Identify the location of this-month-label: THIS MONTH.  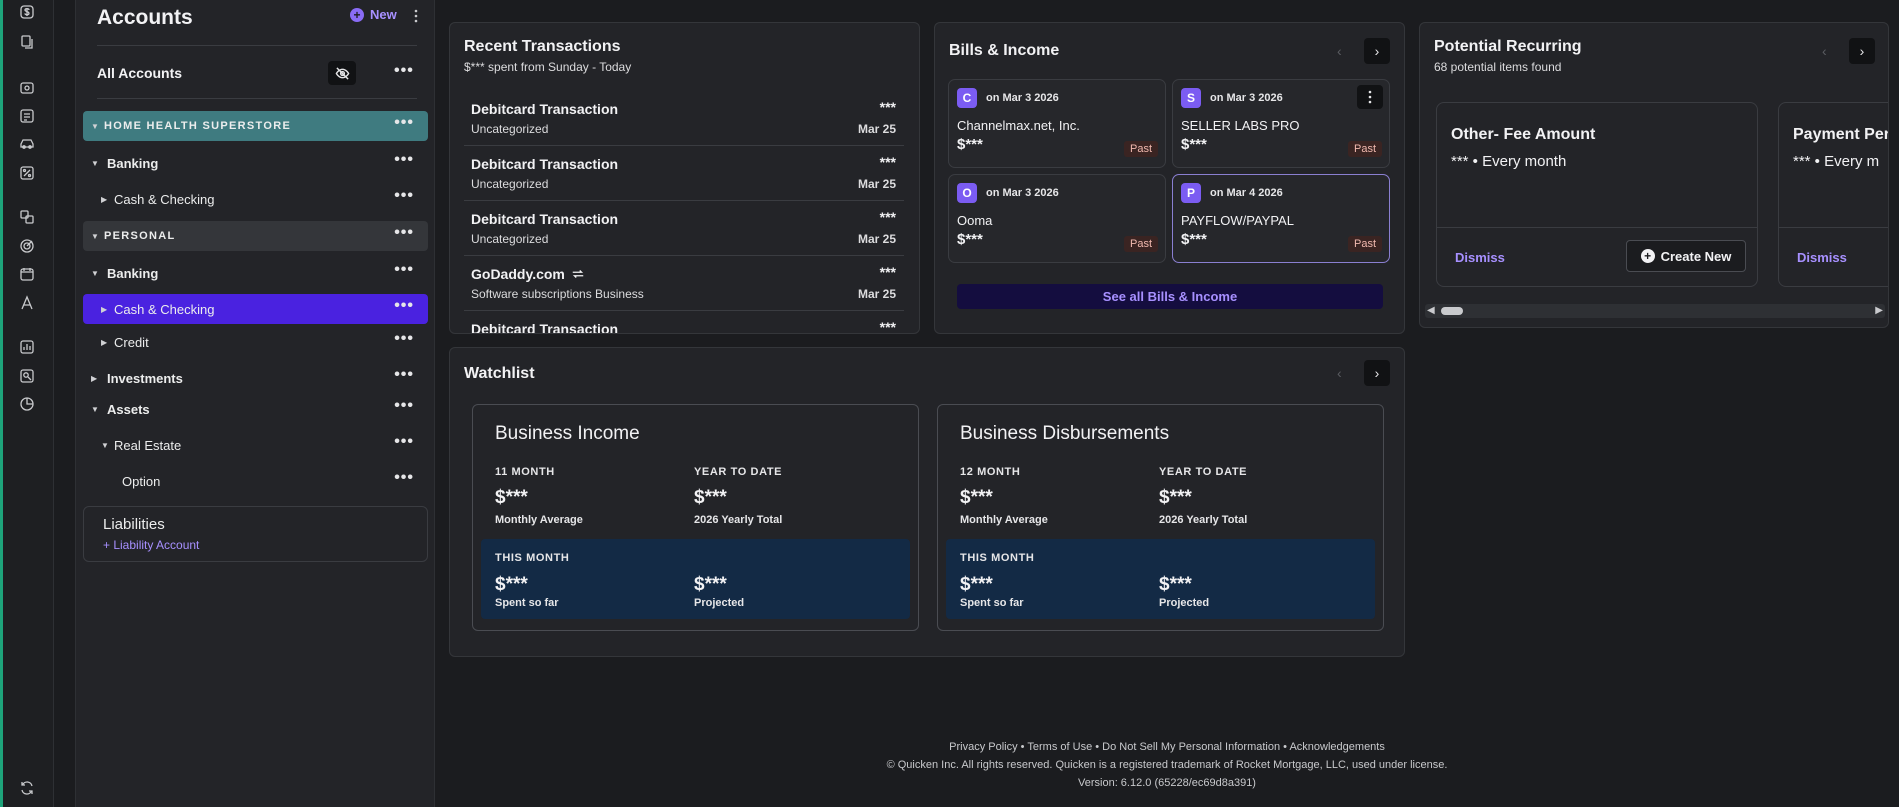
(997, 558).